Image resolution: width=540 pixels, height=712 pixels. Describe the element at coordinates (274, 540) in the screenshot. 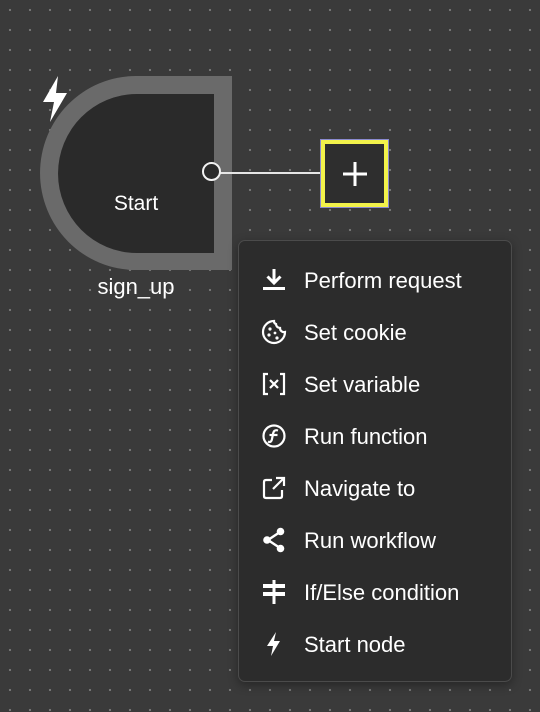

I see `share-icon` at that location.